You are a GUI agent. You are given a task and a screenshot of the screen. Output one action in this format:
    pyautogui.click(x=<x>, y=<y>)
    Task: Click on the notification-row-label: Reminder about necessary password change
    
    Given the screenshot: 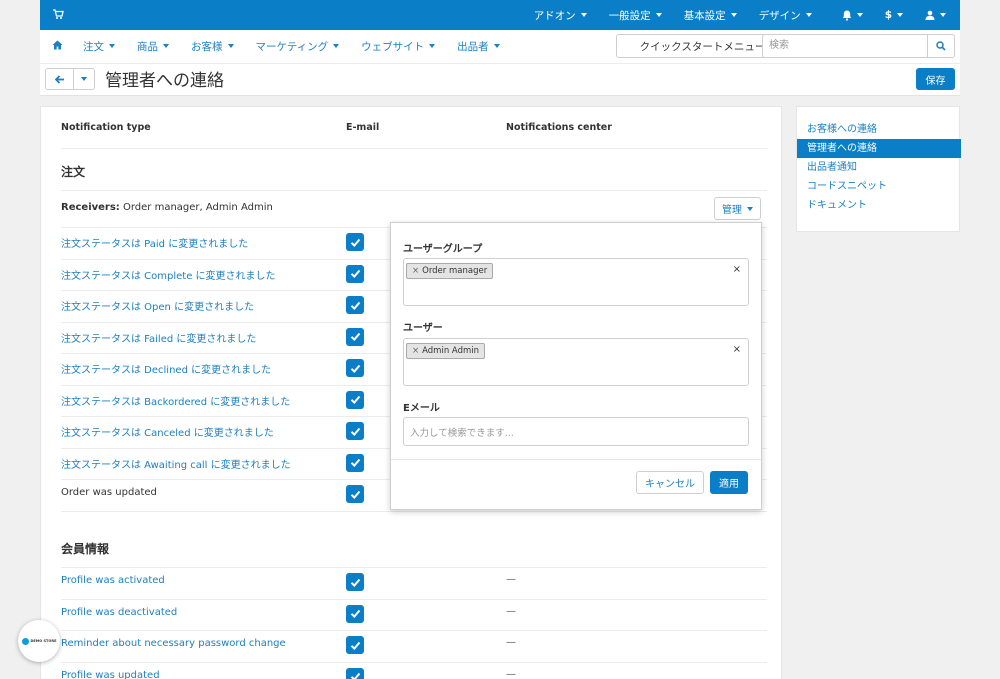 What is the action you would take?
    pyautogui.click(x=173, y=643)
    